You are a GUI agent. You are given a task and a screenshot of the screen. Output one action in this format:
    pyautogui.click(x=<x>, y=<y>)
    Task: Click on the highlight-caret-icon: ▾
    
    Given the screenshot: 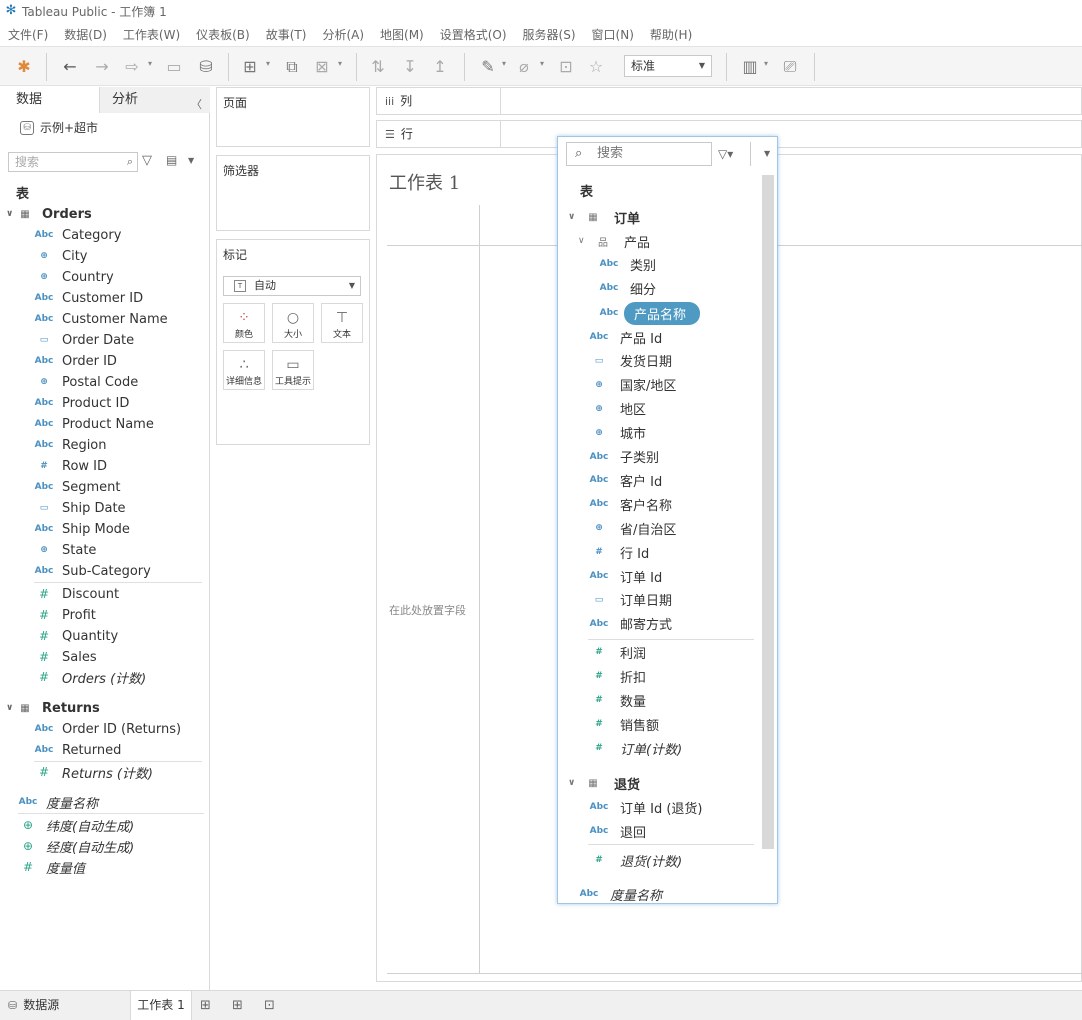 What is the action you would take?
    pyautogui.click(x=504, y=63)
    